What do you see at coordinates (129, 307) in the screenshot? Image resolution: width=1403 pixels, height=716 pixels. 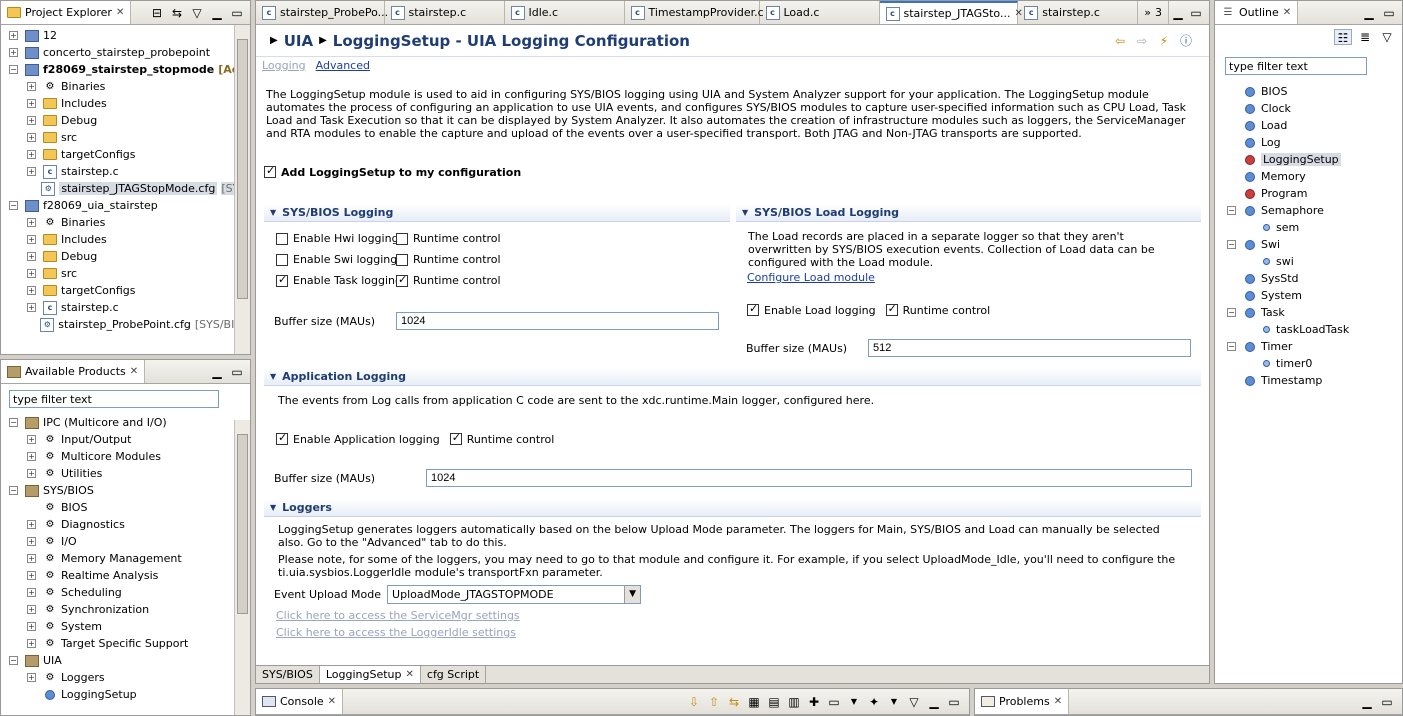 I see `tree-item-stairstep-c: + c stairstep.c` at bounding box center [129, 307].